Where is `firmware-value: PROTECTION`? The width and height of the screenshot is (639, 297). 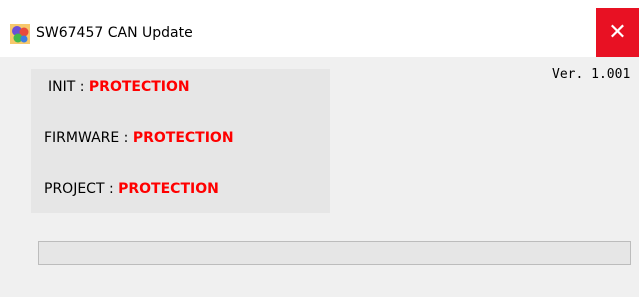 firmware-value: PROTECTION is located at coordinates (183, 138).